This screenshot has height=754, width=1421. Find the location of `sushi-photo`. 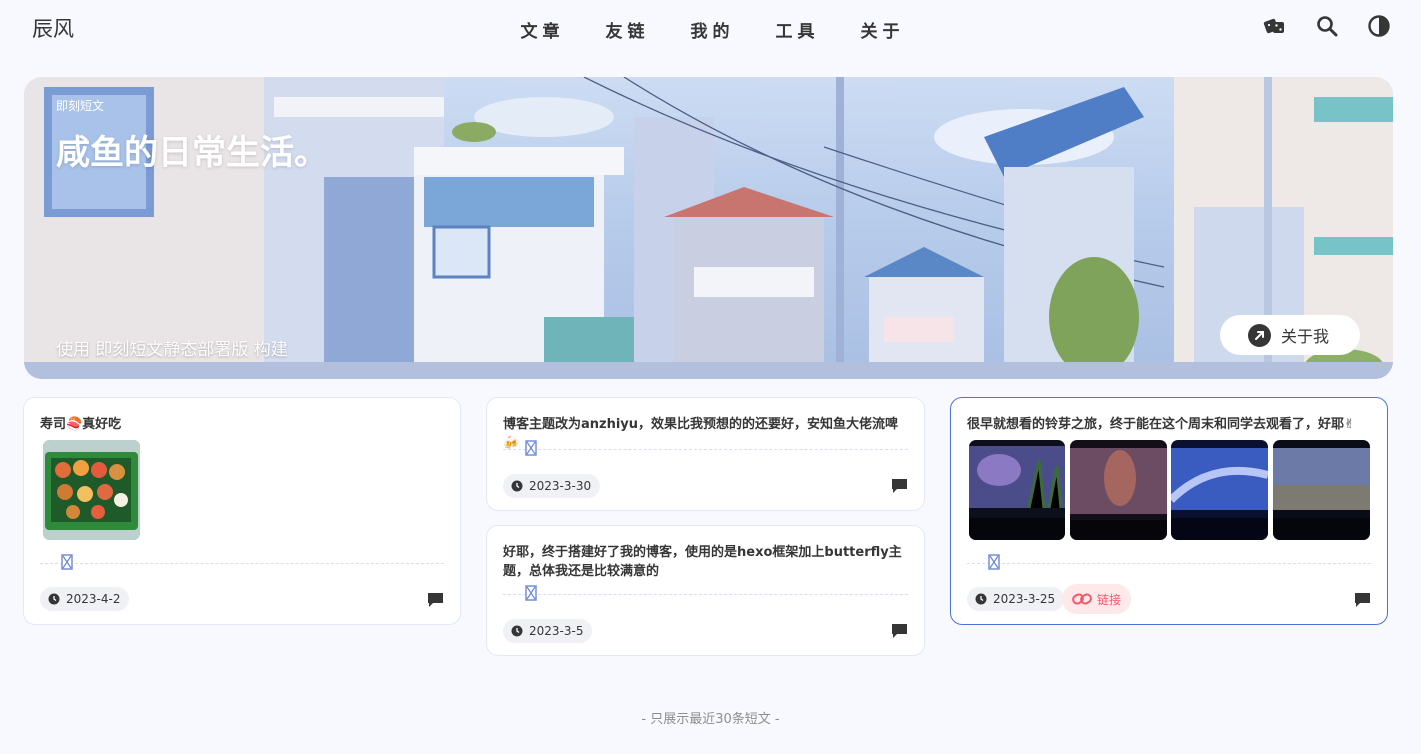

sushi-photo is located at coordinates (91, 490).